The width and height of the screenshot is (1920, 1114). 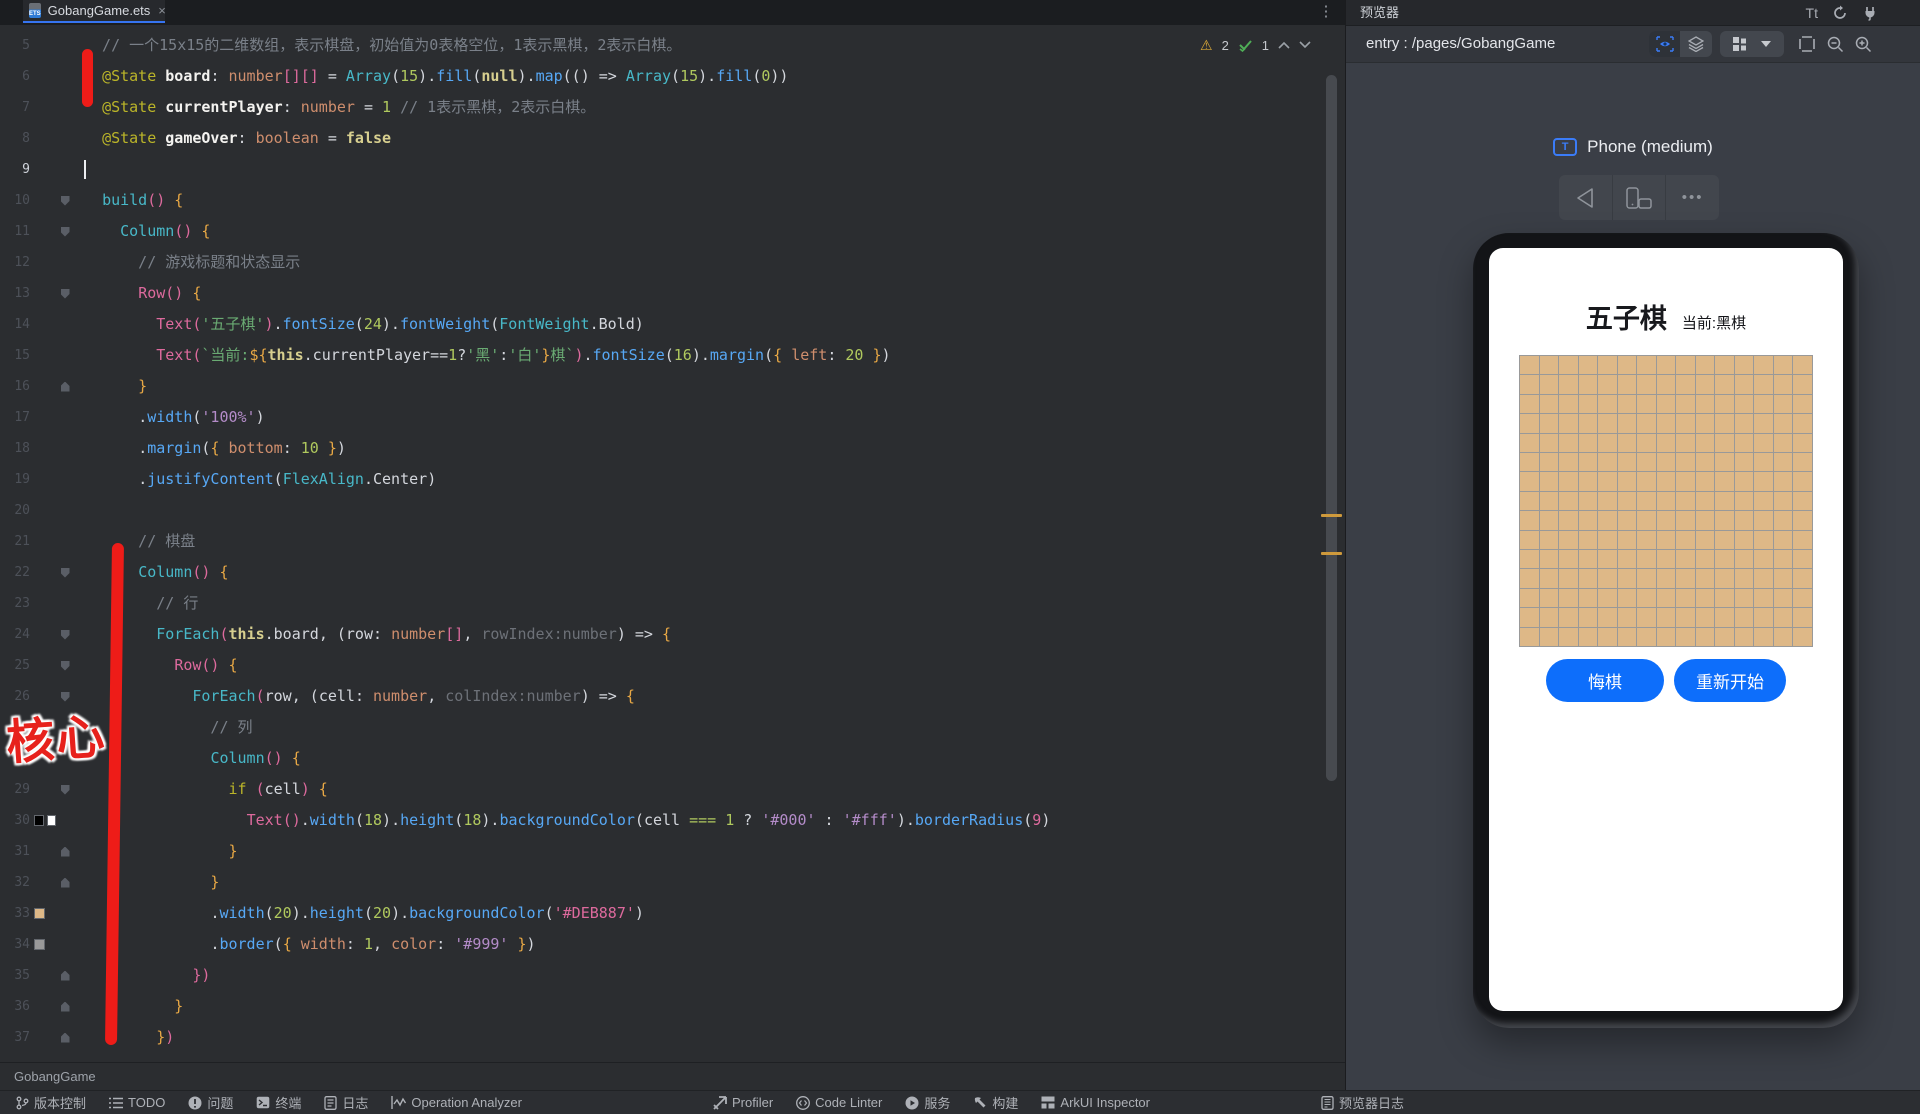 I want to click on zoom-out-button, so click(x=1835, y=44).